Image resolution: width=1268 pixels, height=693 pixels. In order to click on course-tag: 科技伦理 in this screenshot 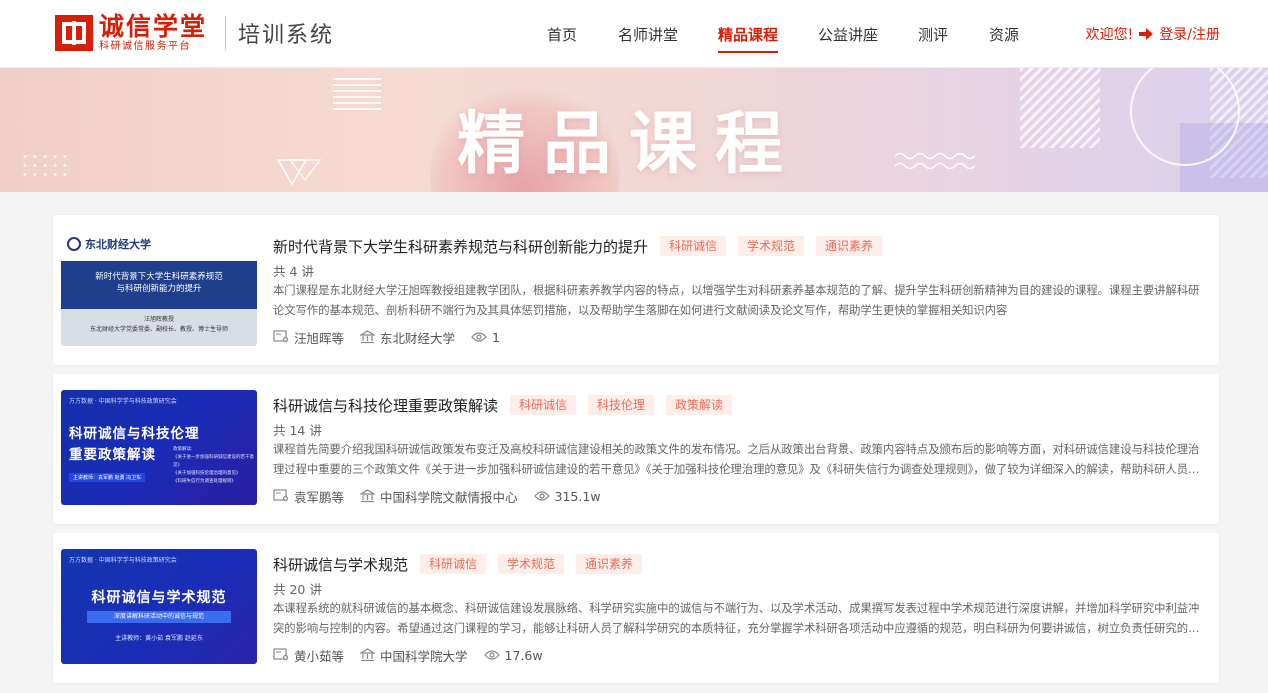, I will do `click(621, 405)`.